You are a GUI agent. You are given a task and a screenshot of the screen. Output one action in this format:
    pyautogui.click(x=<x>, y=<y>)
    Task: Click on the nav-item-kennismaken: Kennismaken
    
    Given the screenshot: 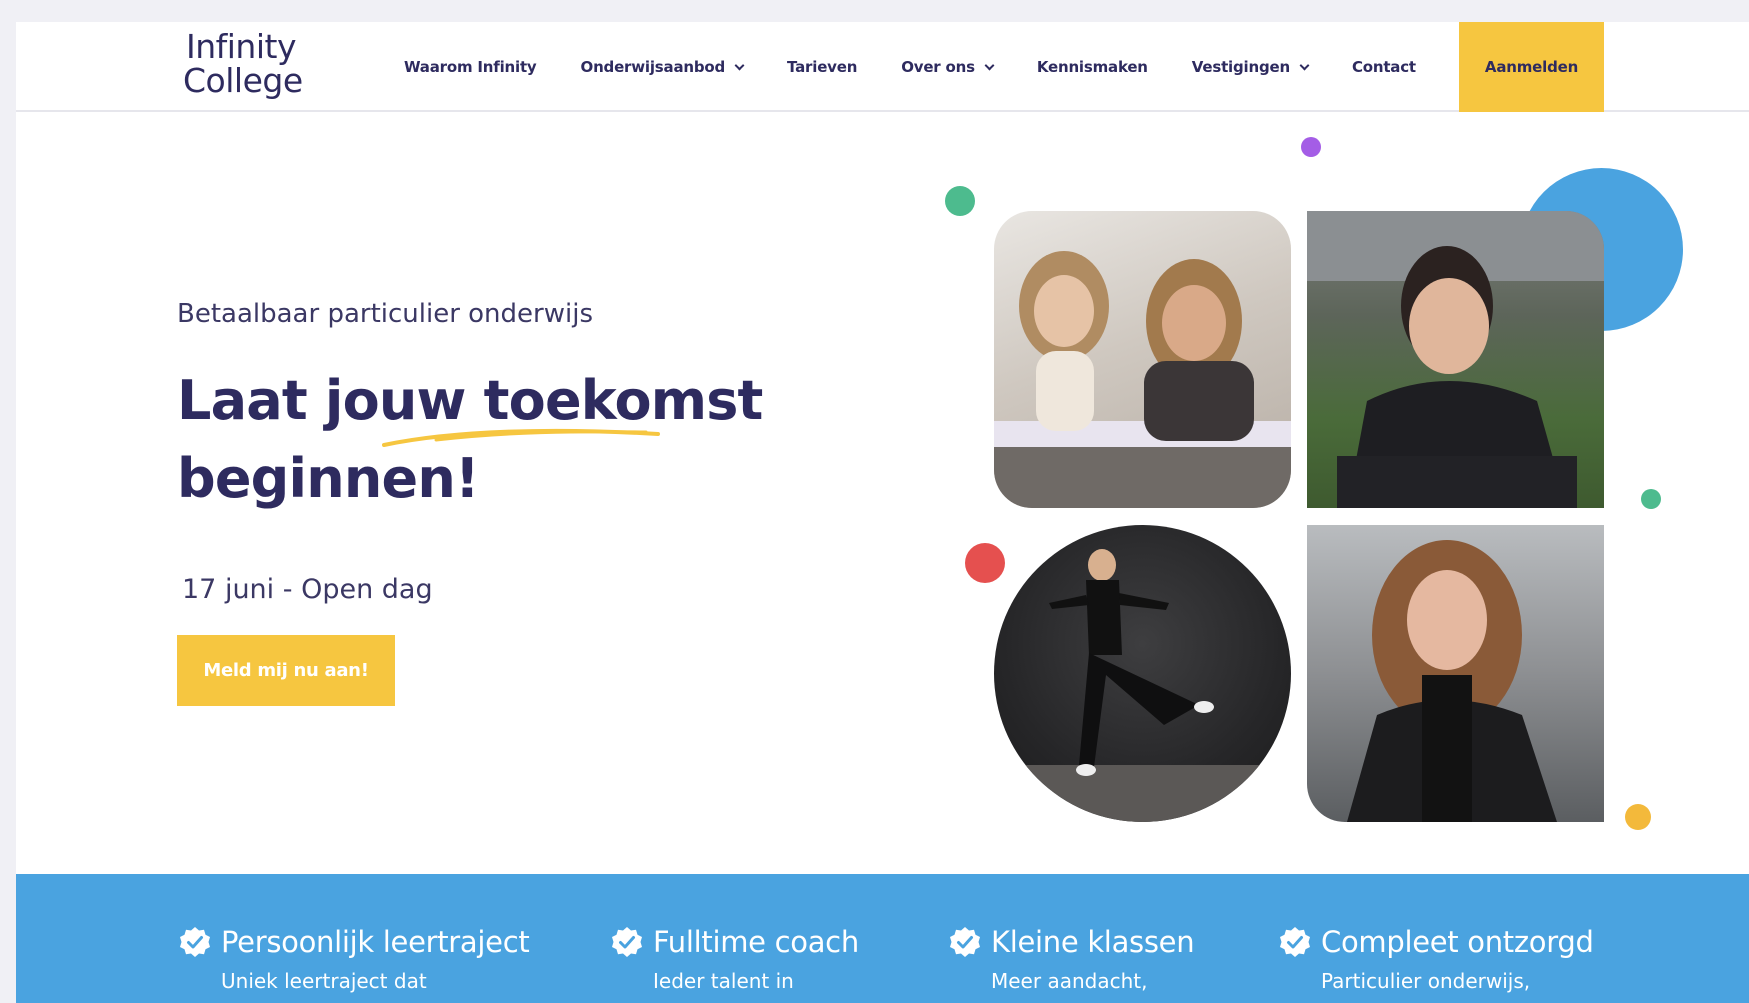 What is the action you would take?
    pyautogui.click(x=1092, y=67)
    